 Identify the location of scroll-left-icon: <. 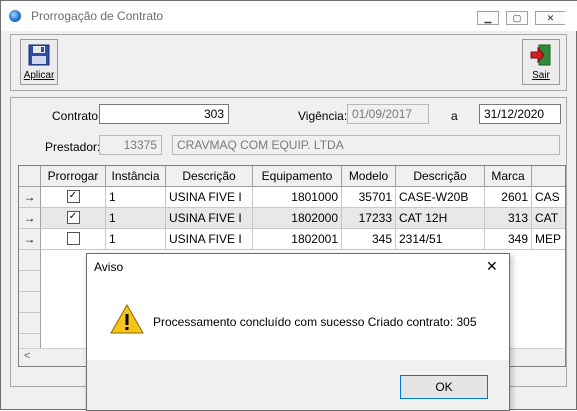
(27, 356).